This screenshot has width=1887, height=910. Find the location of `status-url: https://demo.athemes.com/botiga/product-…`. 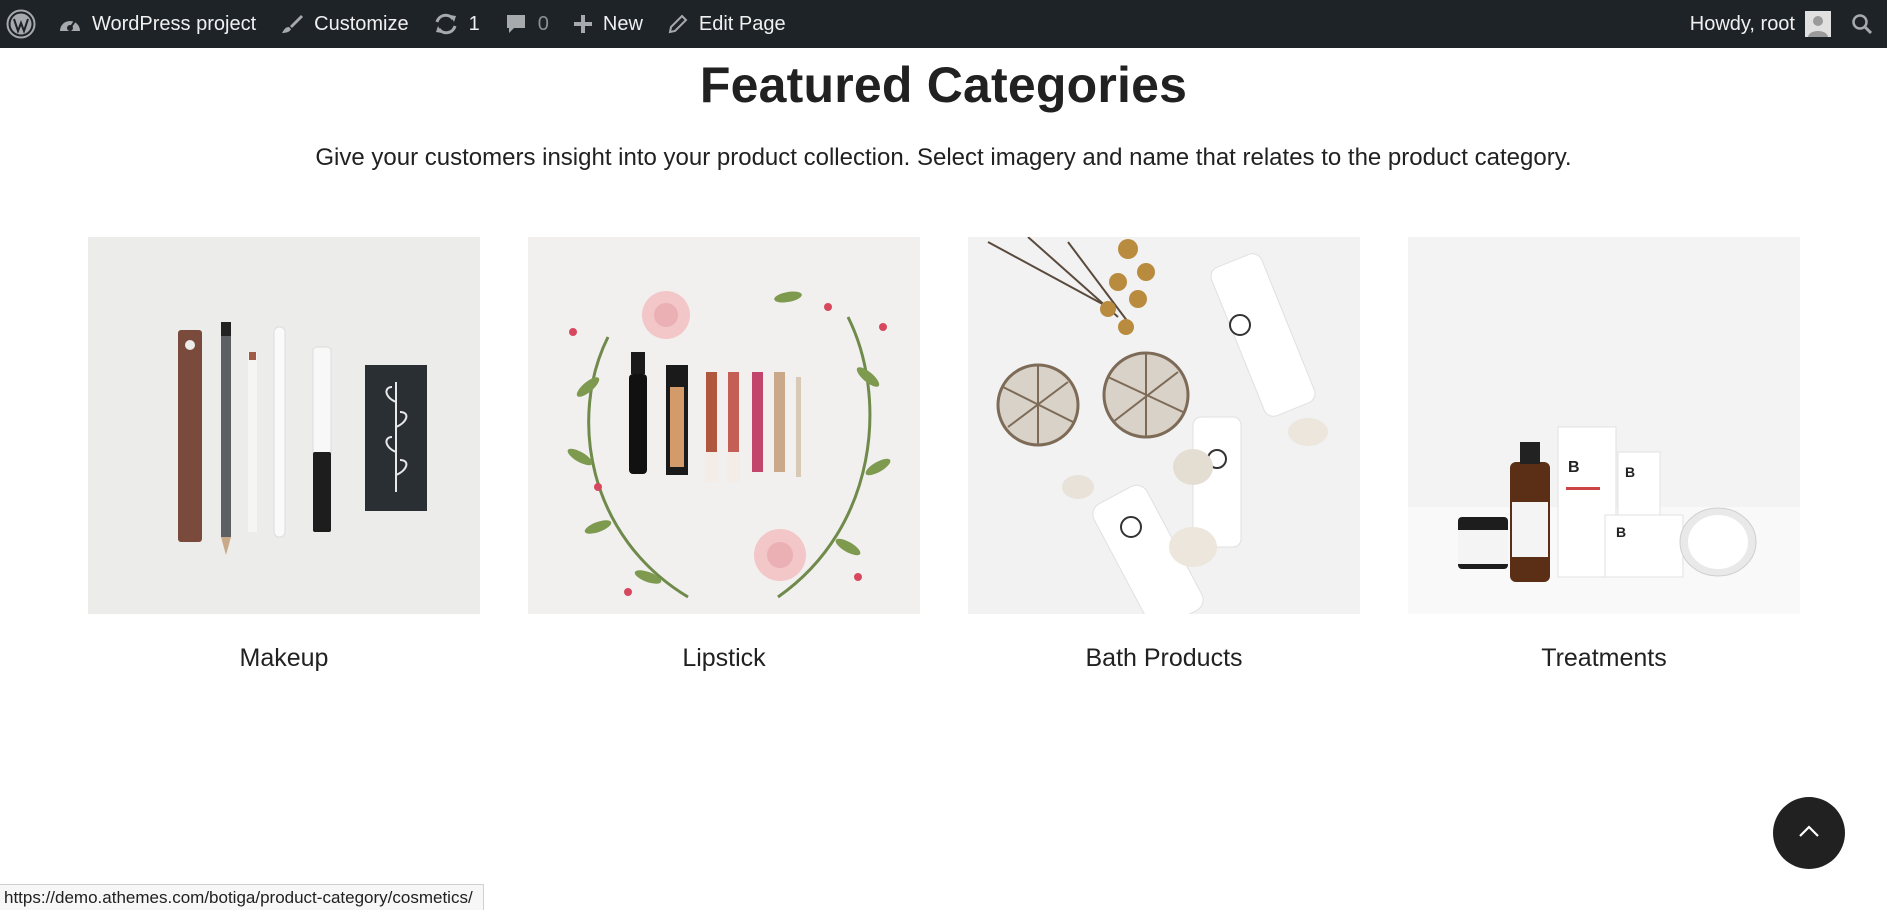

status-url: https://demo.athemes.com/botiga/product-… is located at coordinates (238, 897).